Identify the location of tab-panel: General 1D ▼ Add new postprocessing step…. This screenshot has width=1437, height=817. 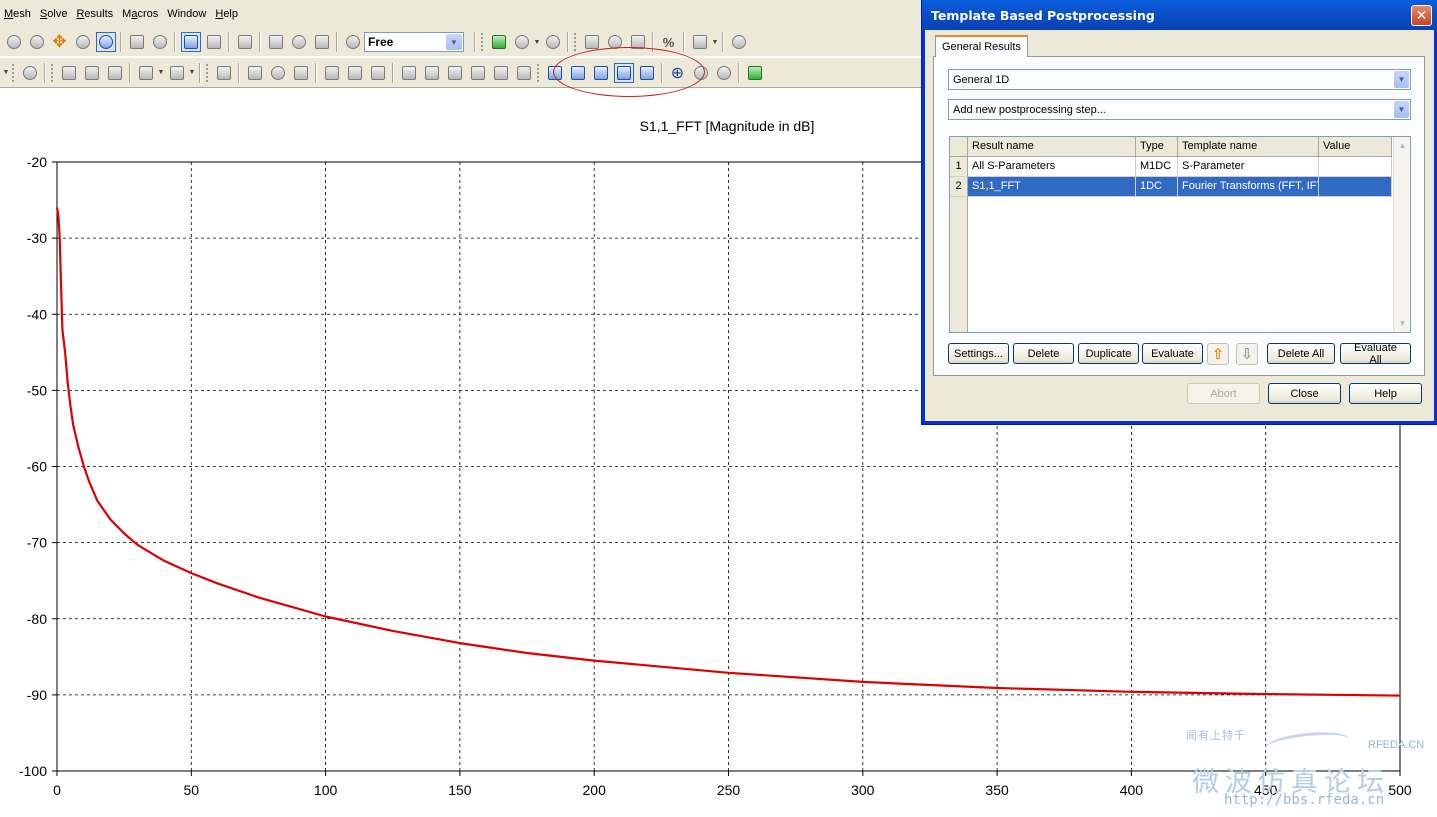
(1179, 216).